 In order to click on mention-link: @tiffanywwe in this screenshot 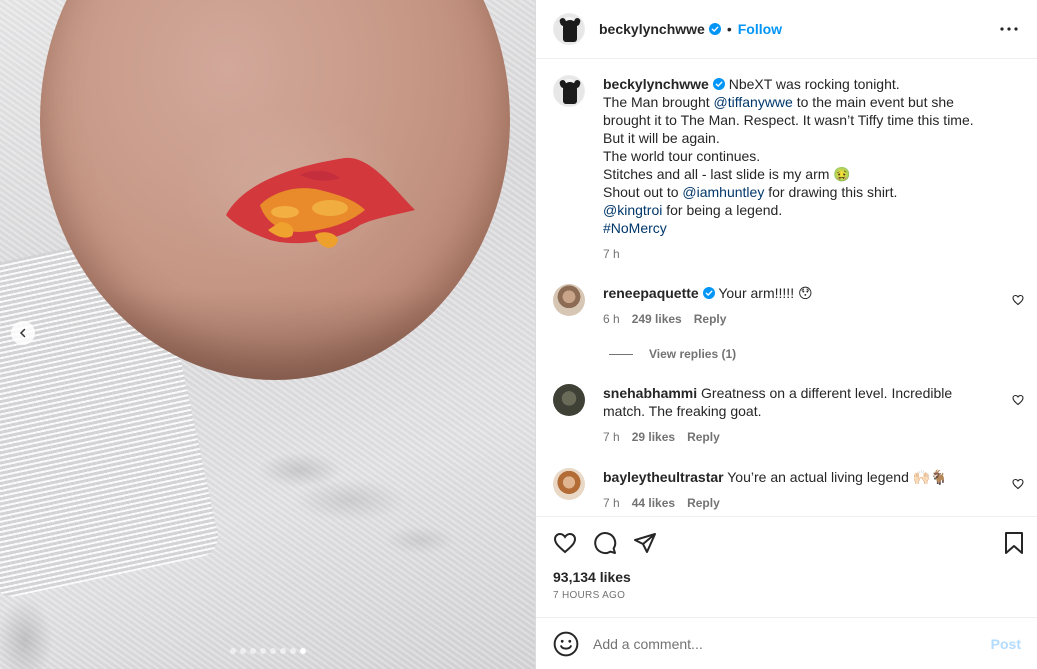, I will do `click(753, 102)`.